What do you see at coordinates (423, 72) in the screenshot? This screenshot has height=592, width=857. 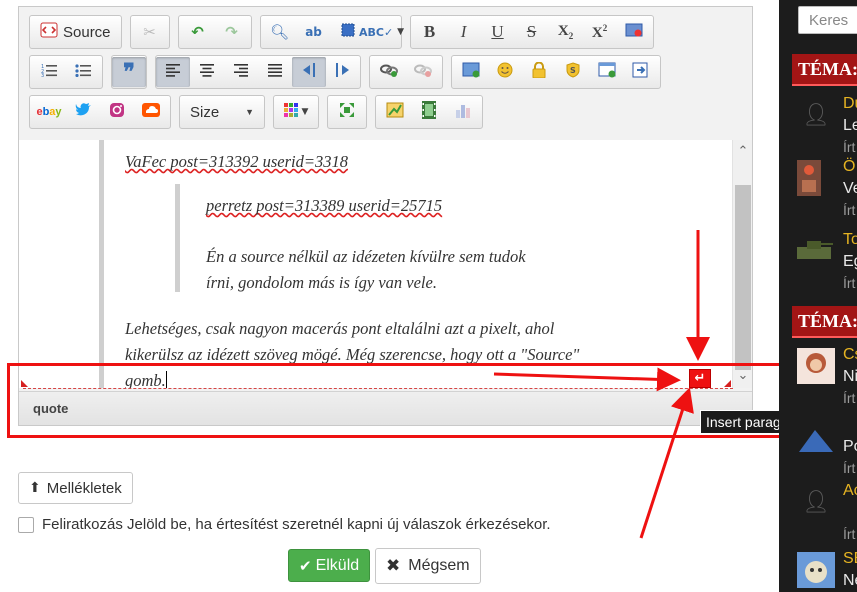 I see `unlink-button` at bounding box center [423, 72].